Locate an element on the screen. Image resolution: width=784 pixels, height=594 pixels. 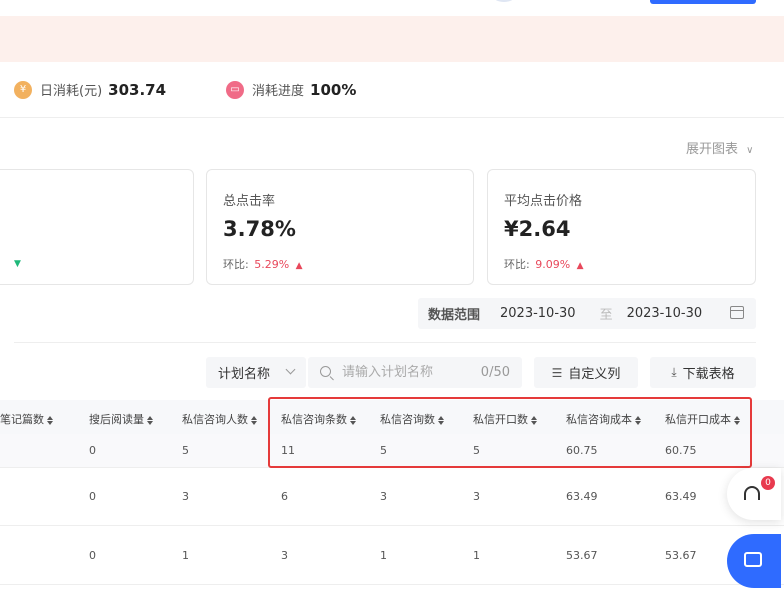
header-label: 私信开口成本 is located at coordinates (698, 419).